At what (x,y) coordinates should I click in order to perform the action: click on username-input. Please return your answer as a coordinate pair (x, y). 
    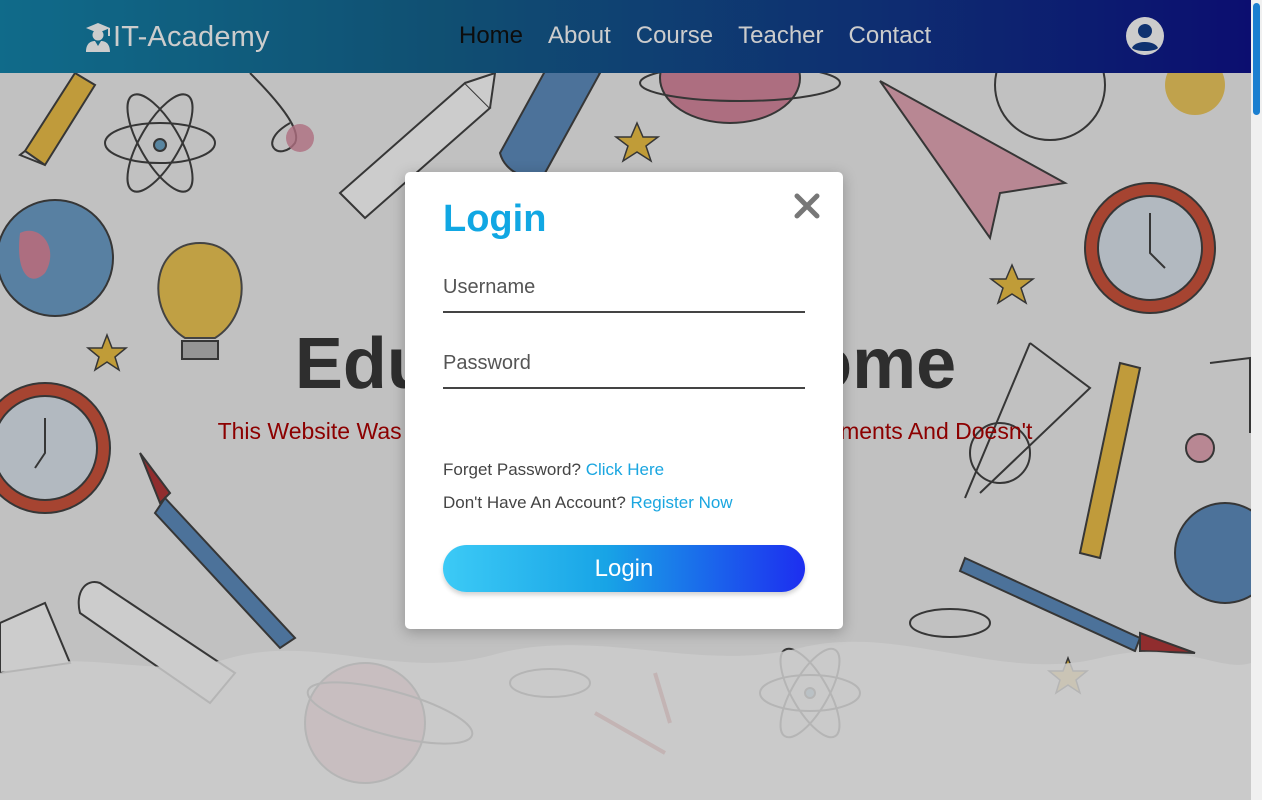
    Looking at the image, I should click on (624, 294).